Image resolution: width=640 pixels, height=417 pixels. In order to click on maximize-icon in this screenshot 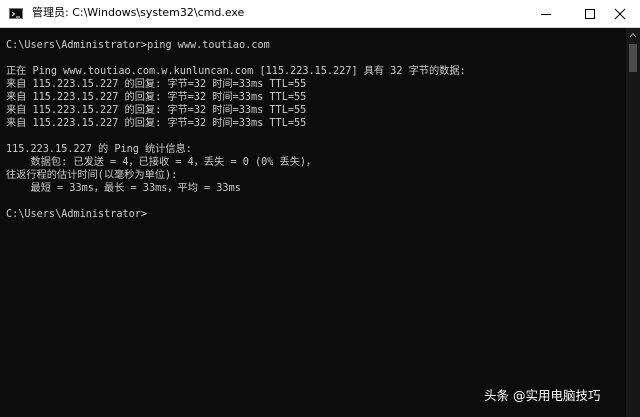, I will do `click(590, 14)`.